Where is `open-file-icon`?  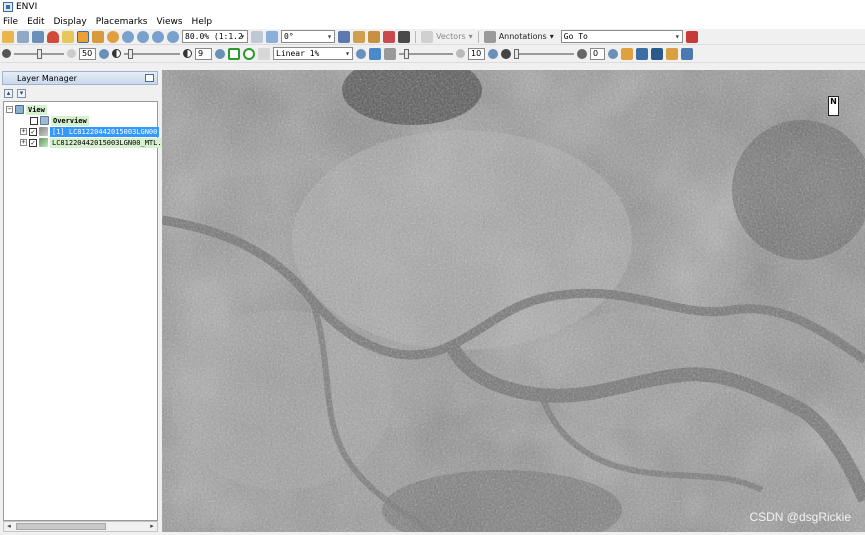
open-file-icon is located at coordinates (8, 36).